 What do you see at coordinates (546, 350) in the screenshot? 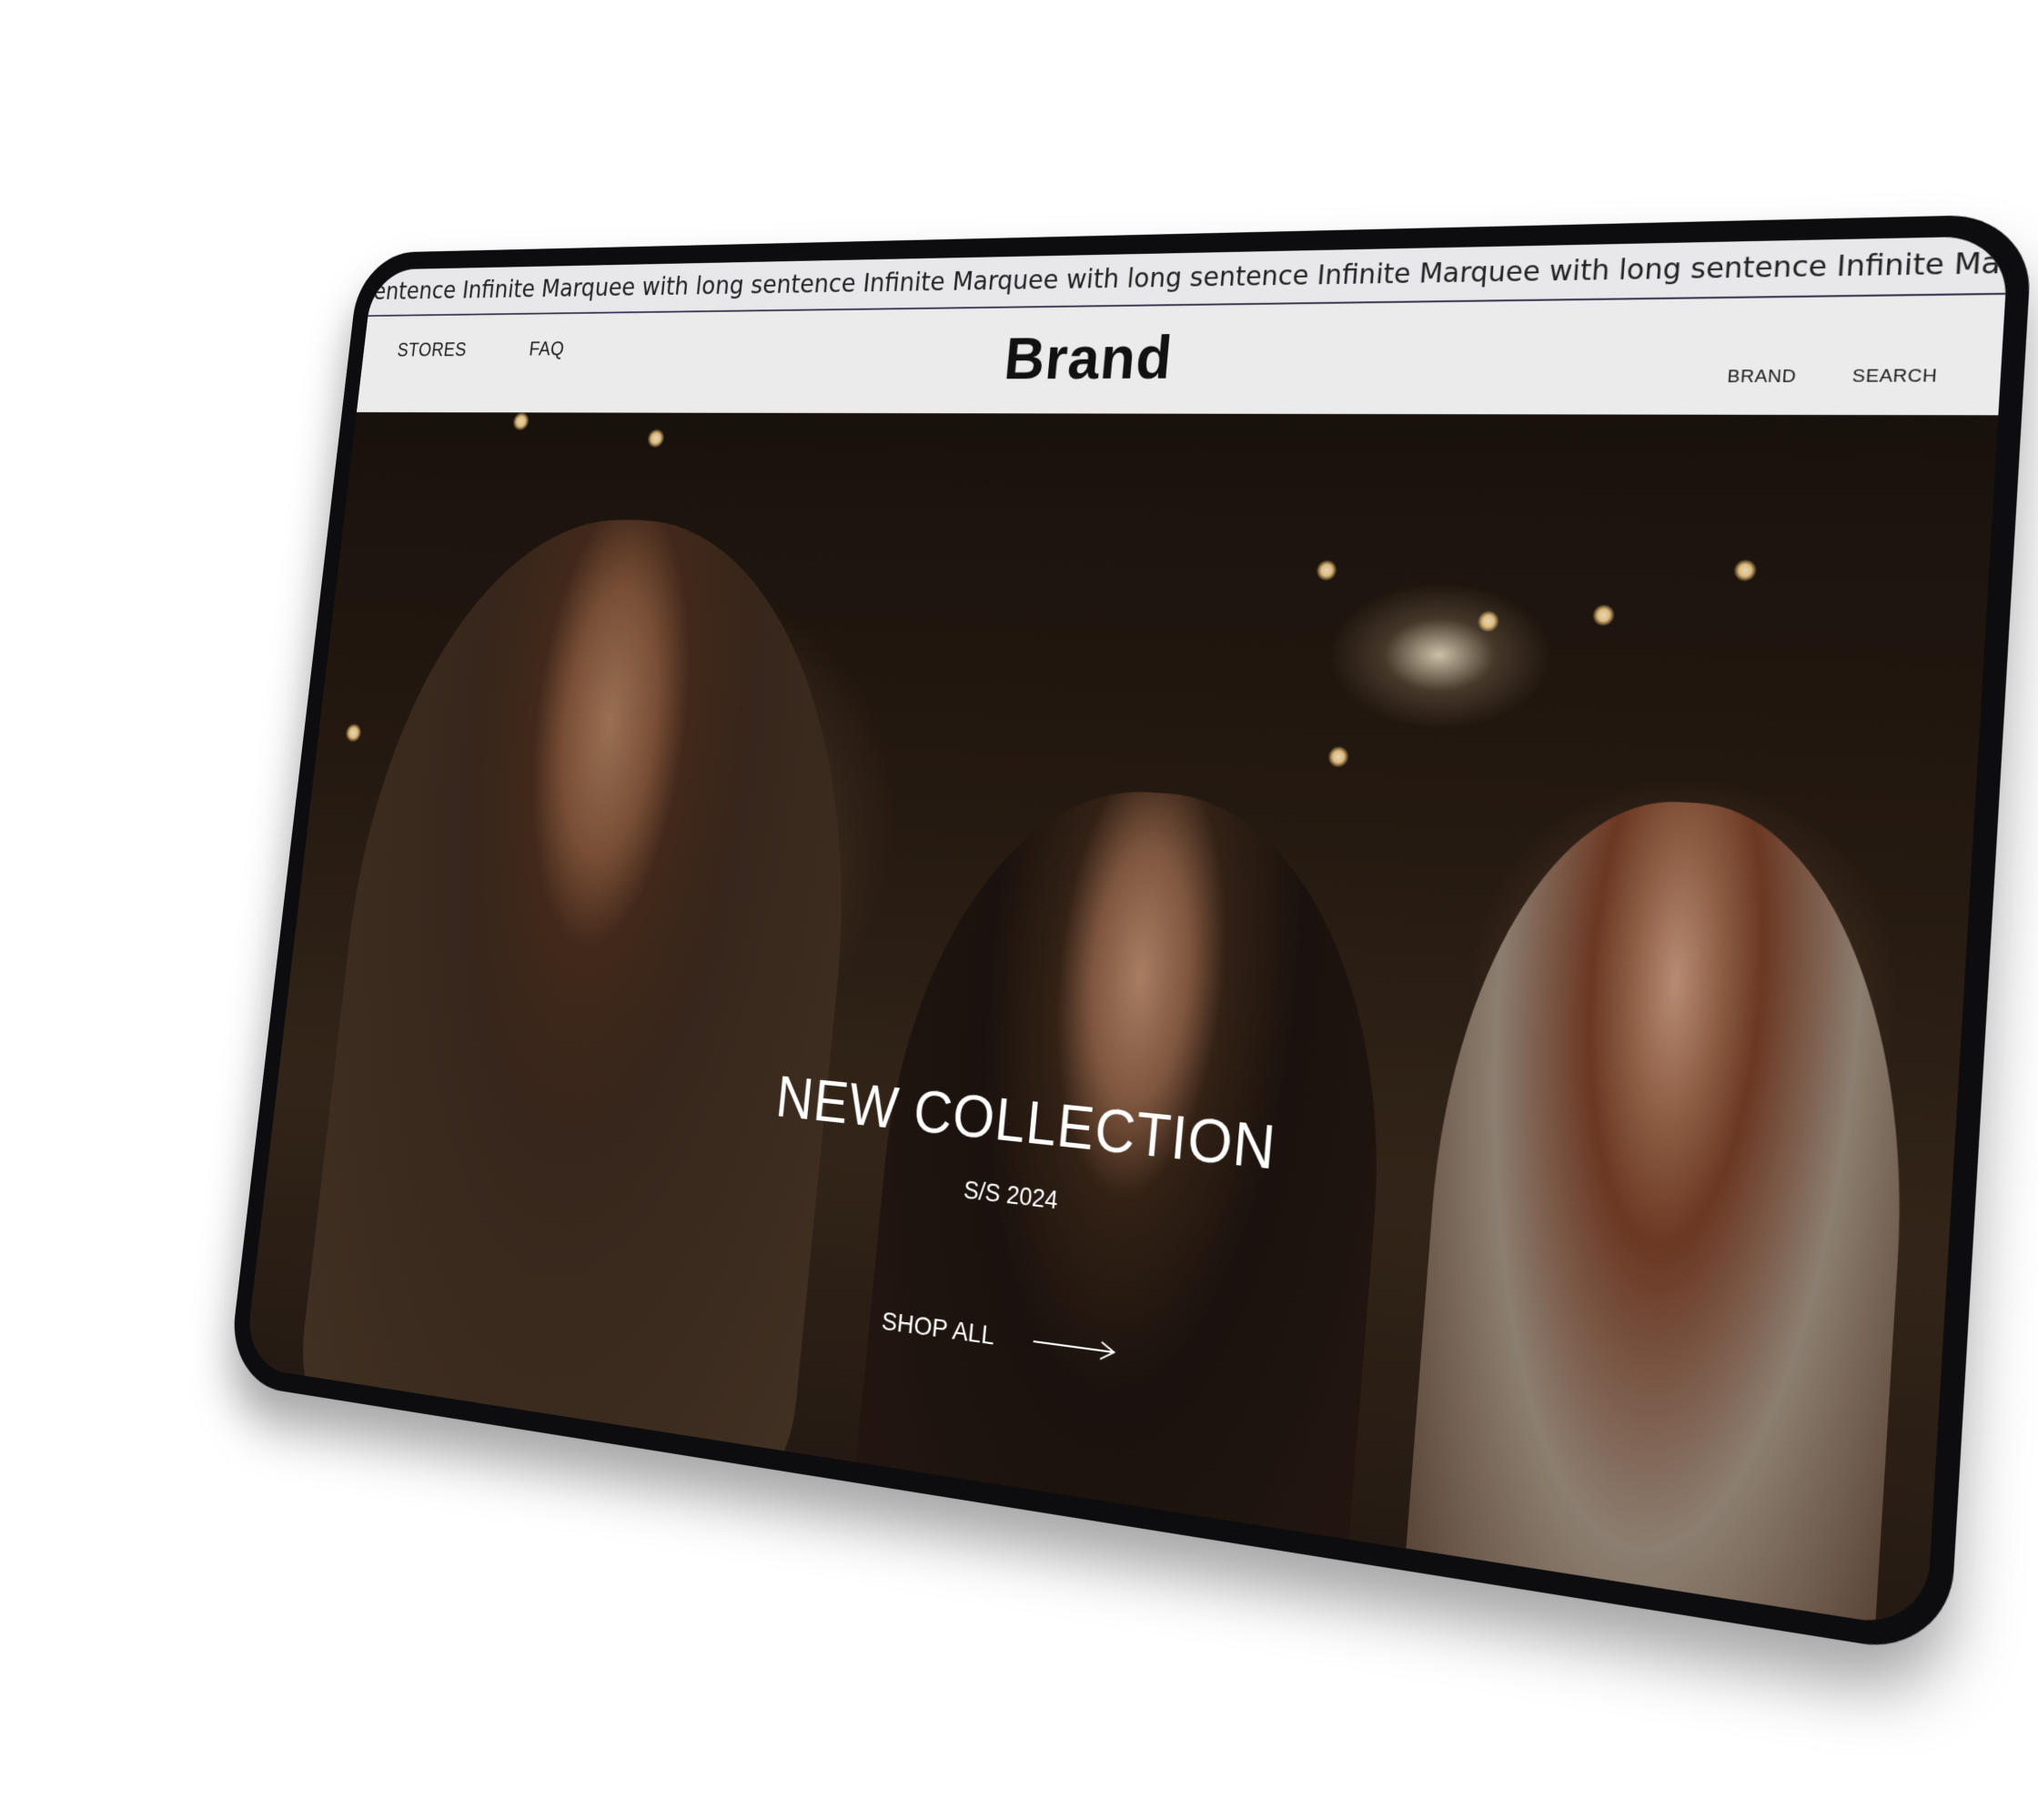
I see `nav-faq-link: FAQ` at bounding box center [546, 350].